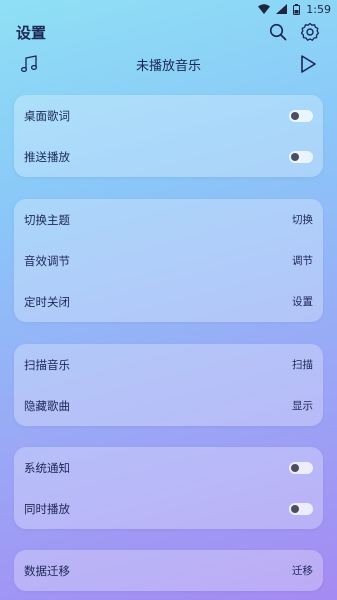 The width and height of the screenshot is (337, 600). I want to click on header: 设置, so click(168, 32).